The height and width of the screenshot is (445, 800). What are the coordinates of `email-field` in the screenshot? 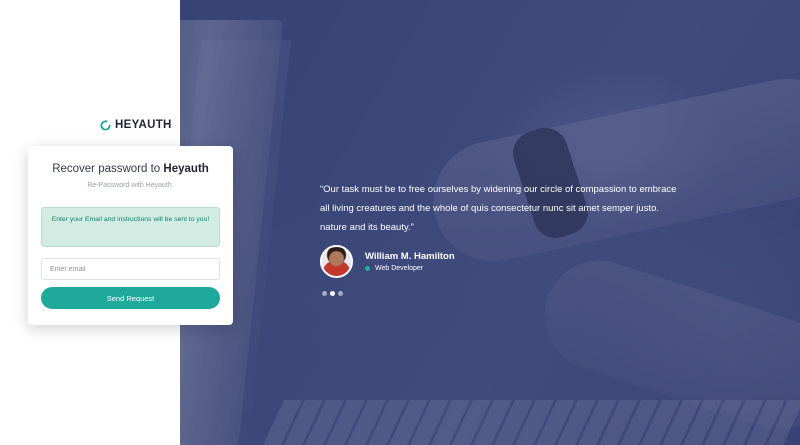 It's located at (130, 269).